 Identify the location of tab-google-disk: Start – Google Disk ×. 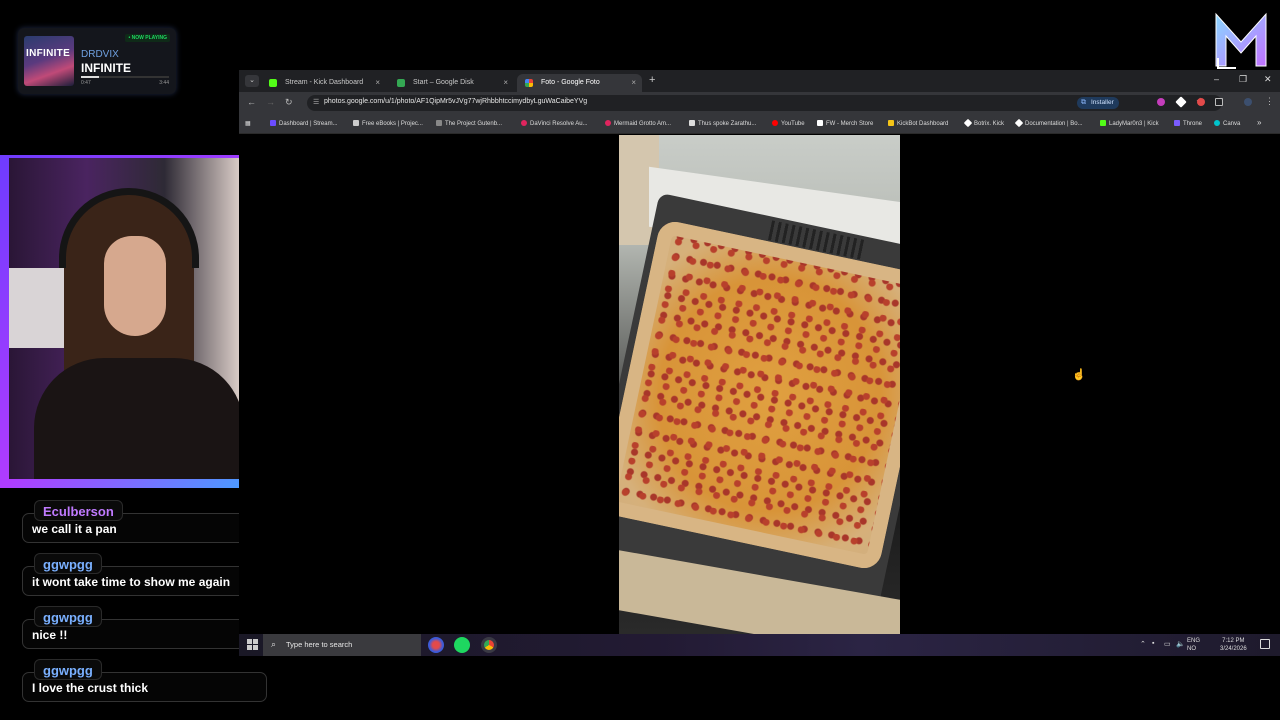
(451, 83).